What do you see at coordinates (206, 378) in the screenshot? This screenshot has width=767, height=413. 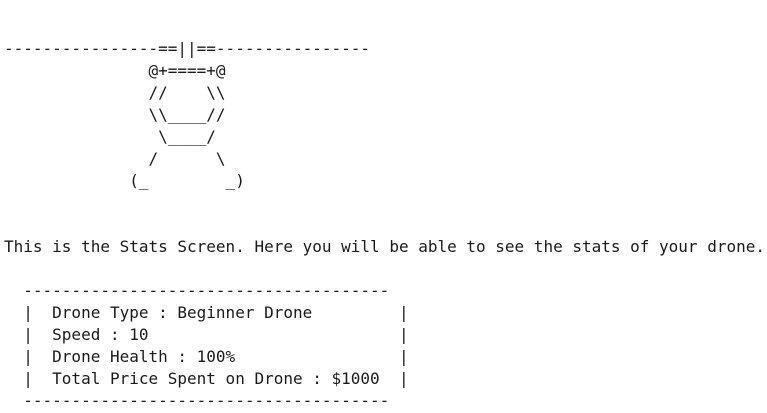 I see `stat-row-total-price: | Total Price Spent on Drone : $1000 |` at bounding box center [206, 378].